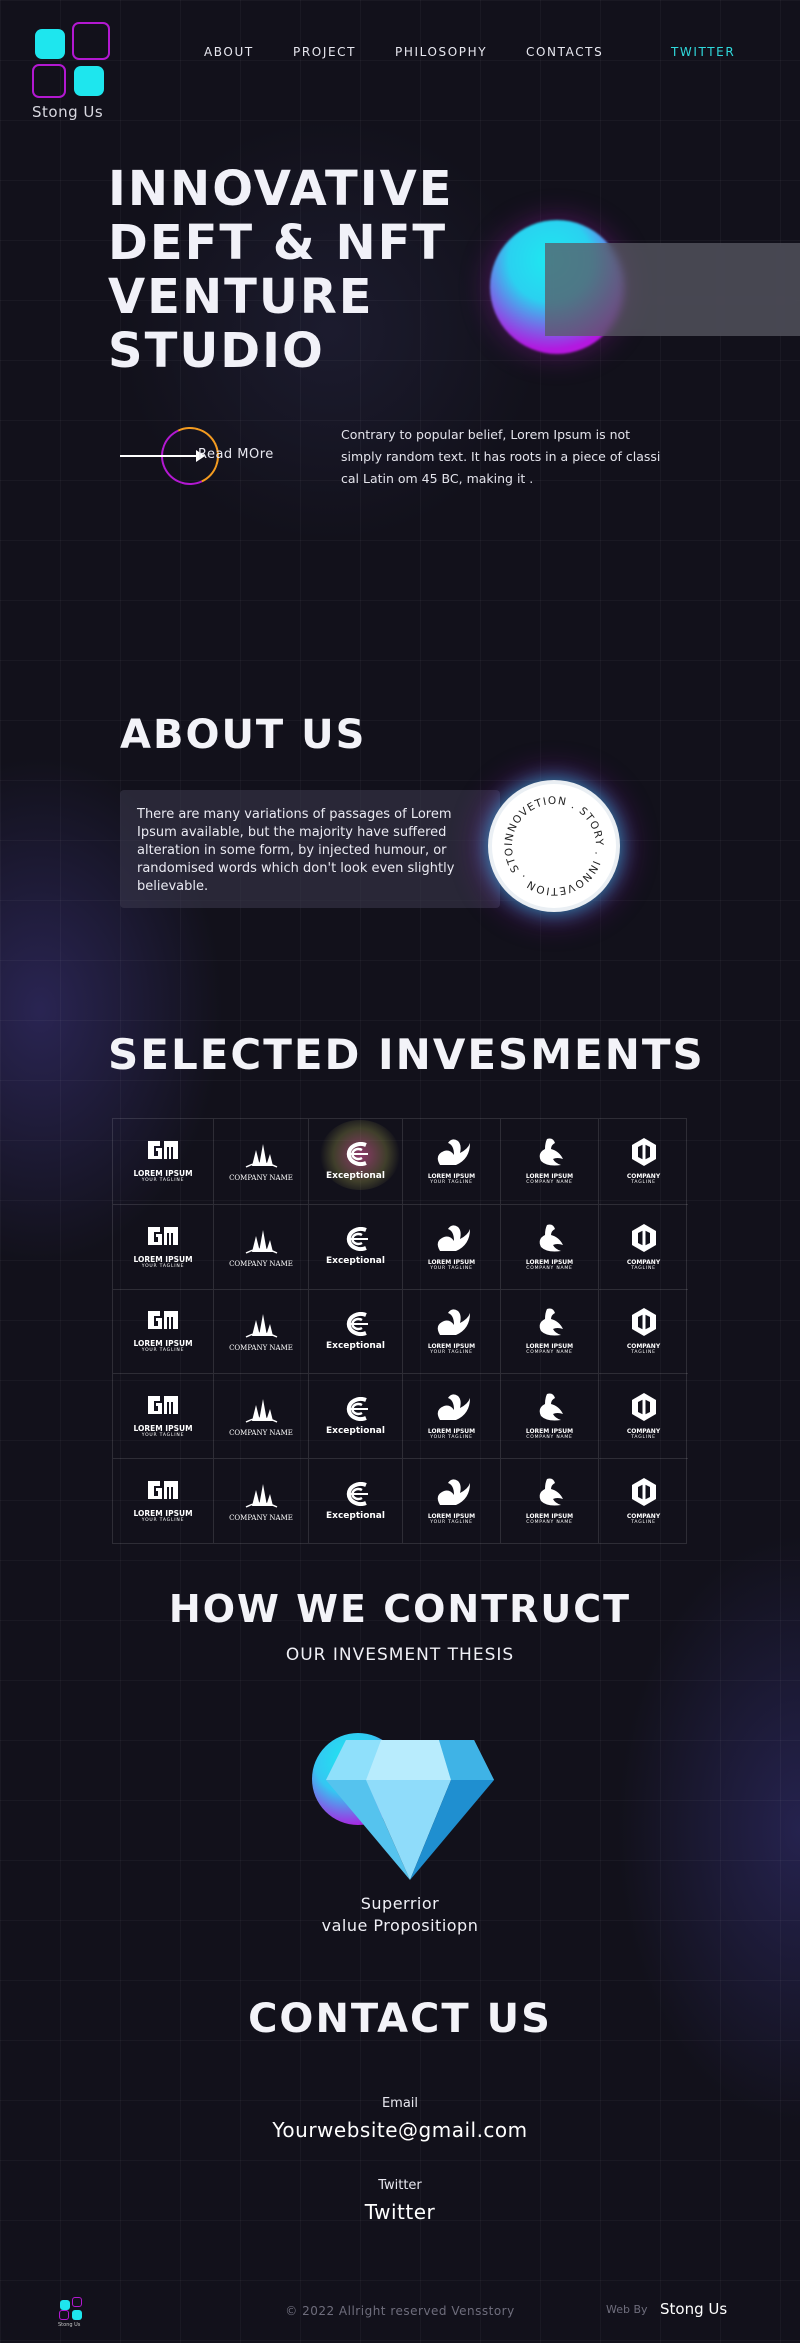  What do you see at coordinates (400, 2212) in the screenshot?
I see `twitter-link: Twitter` at bounding box center [400, 2212].